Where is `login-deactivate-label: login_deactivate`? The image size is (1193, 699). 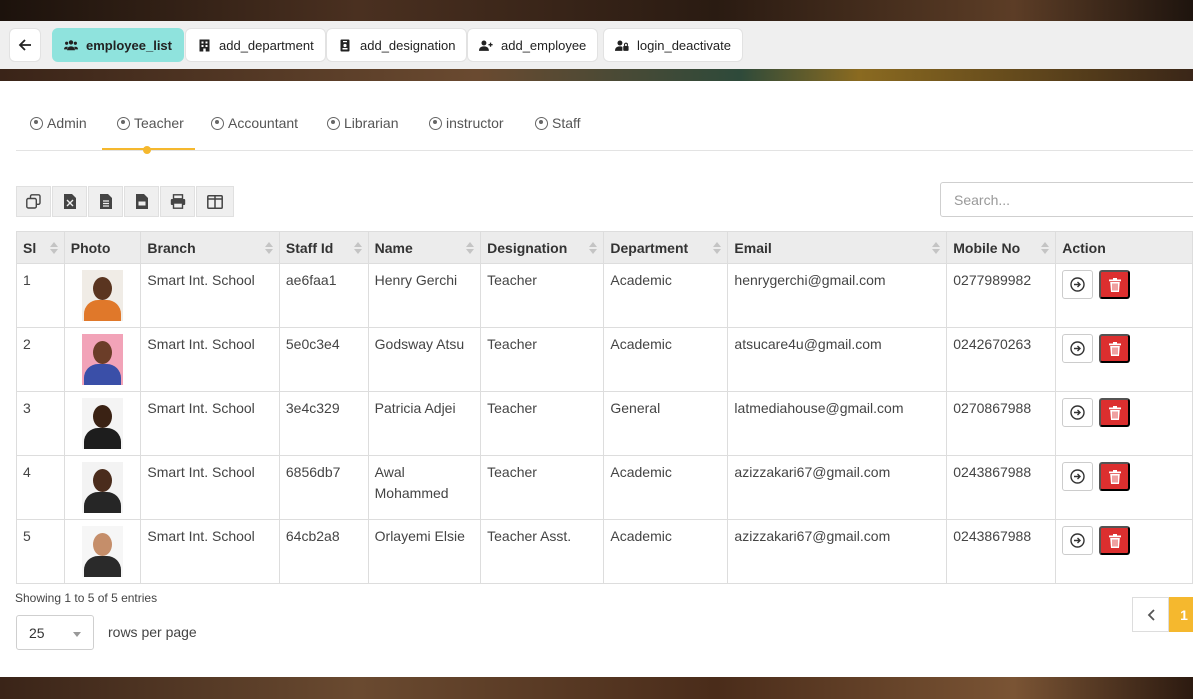
login-deactivate-label: login_deactivate is located at coordinates (684, 45).